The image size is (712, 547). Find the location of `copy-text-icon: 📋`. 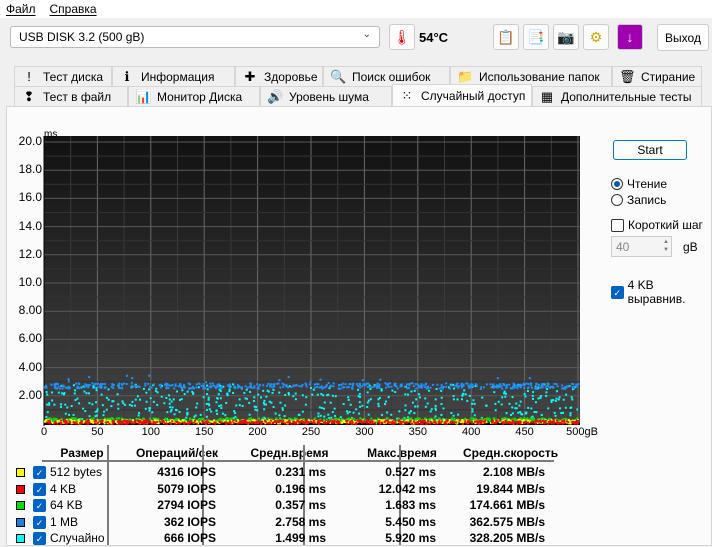

copy-text-icon: 📋 is located at coordinates (506, 37).